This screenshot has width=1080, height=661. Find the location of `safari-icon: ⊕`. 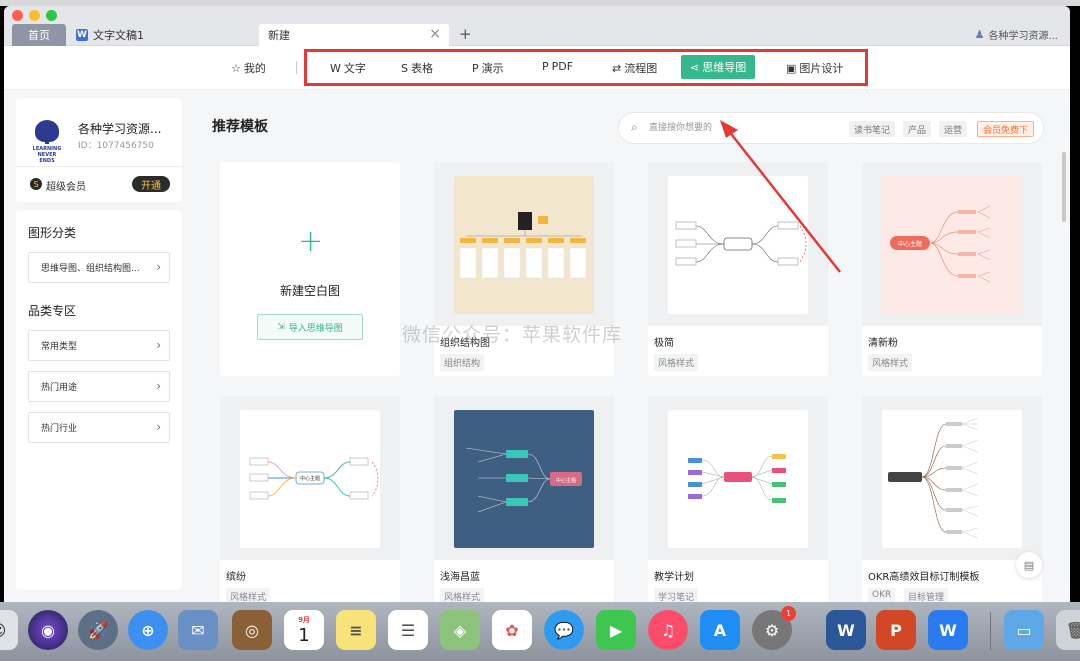

safari-icon: ⊕ is located at coordinates (148, 630).